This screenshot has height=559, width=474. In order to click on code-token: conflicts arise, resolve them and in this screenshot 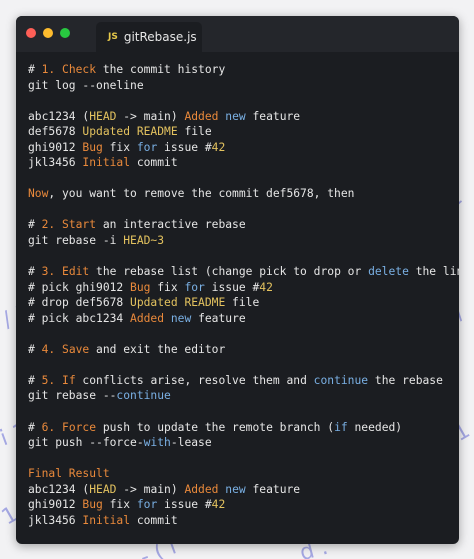, I will do `click(194, 380)`.